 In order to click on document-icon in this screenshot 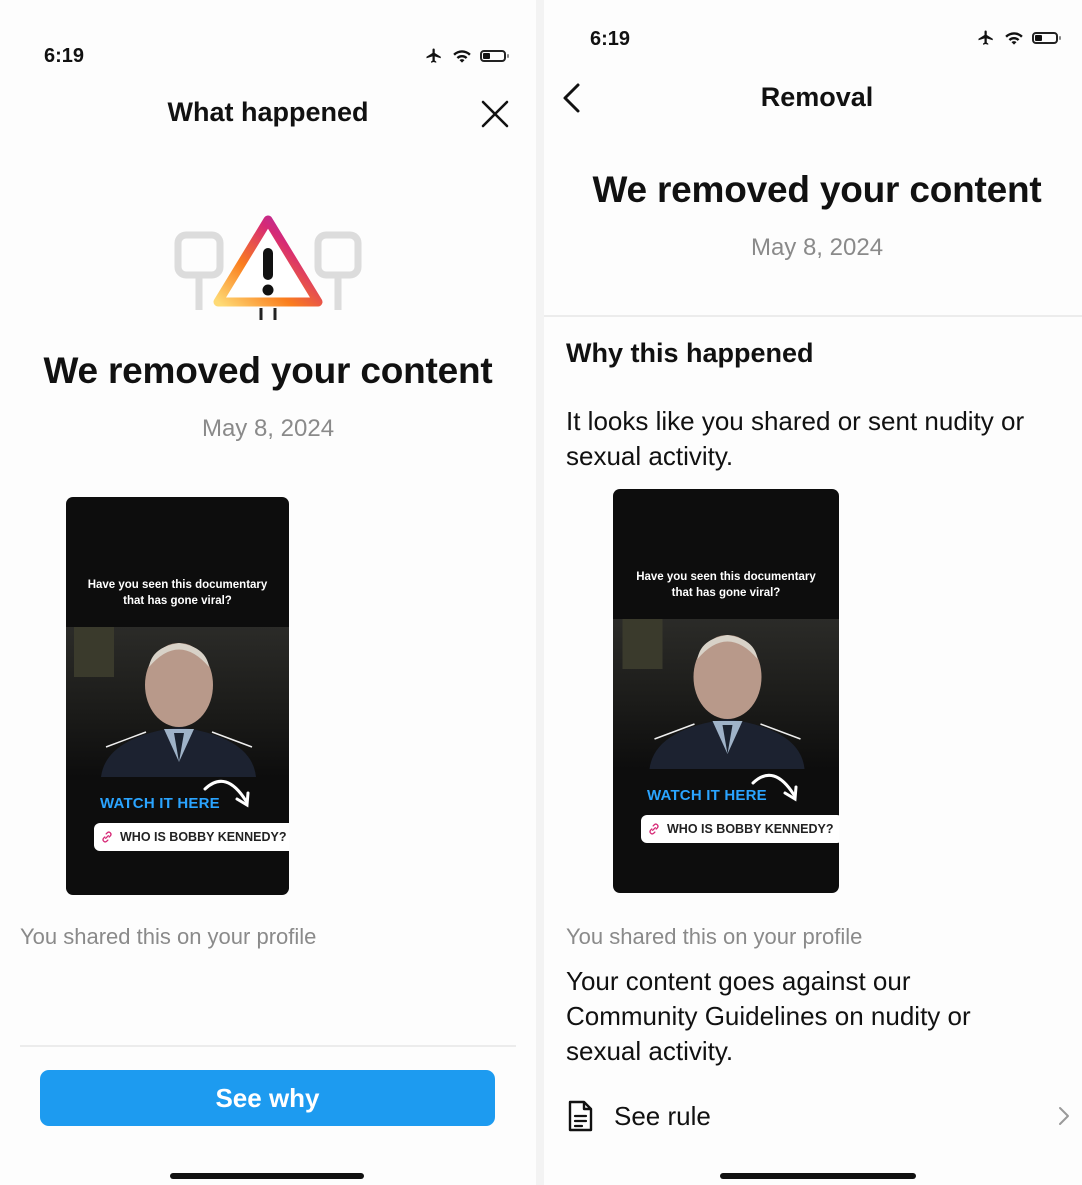, I will do `click(580, 1116)`.